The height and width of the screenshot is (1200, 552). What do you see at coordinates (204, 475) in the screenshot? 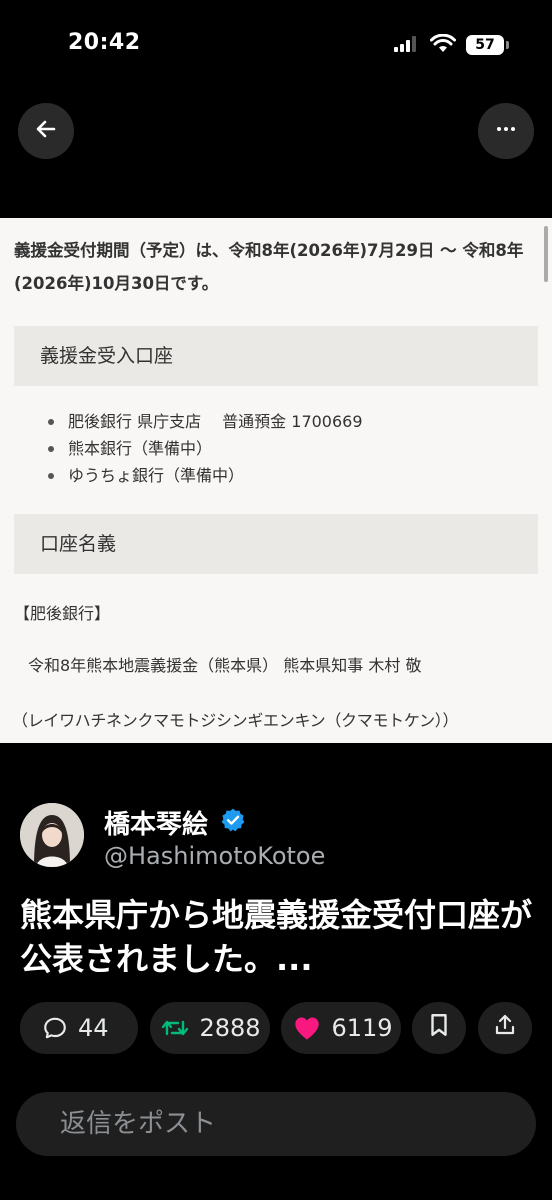
I see `list-item: ゆうちょ銀行（準備中）` at bounding box center [204, 475].